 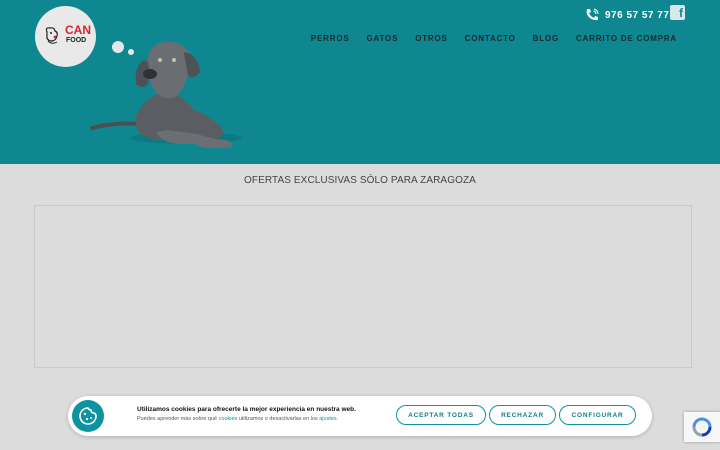 I want to click on nav-item-otros: OTROS, so click(x=431, y=38).